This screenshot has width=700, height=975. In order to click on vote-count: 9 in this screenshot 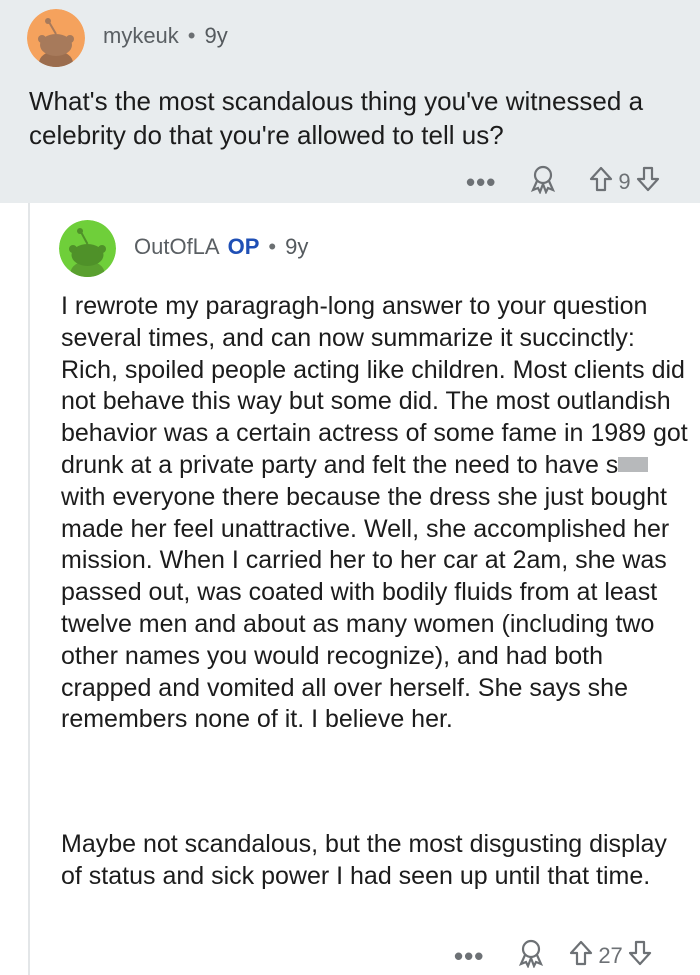, I will do `click(624, 181)`.